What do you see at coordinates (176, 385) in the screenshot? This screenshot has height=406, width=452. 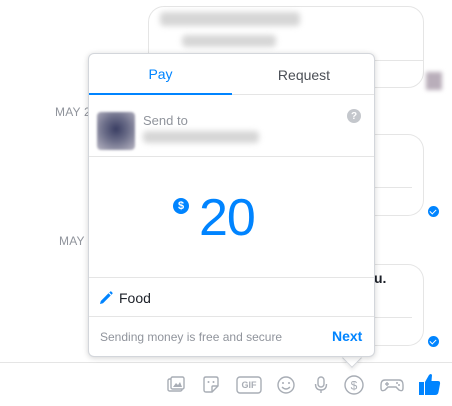 I see `photo-icon` at bounding box center [176, 385].